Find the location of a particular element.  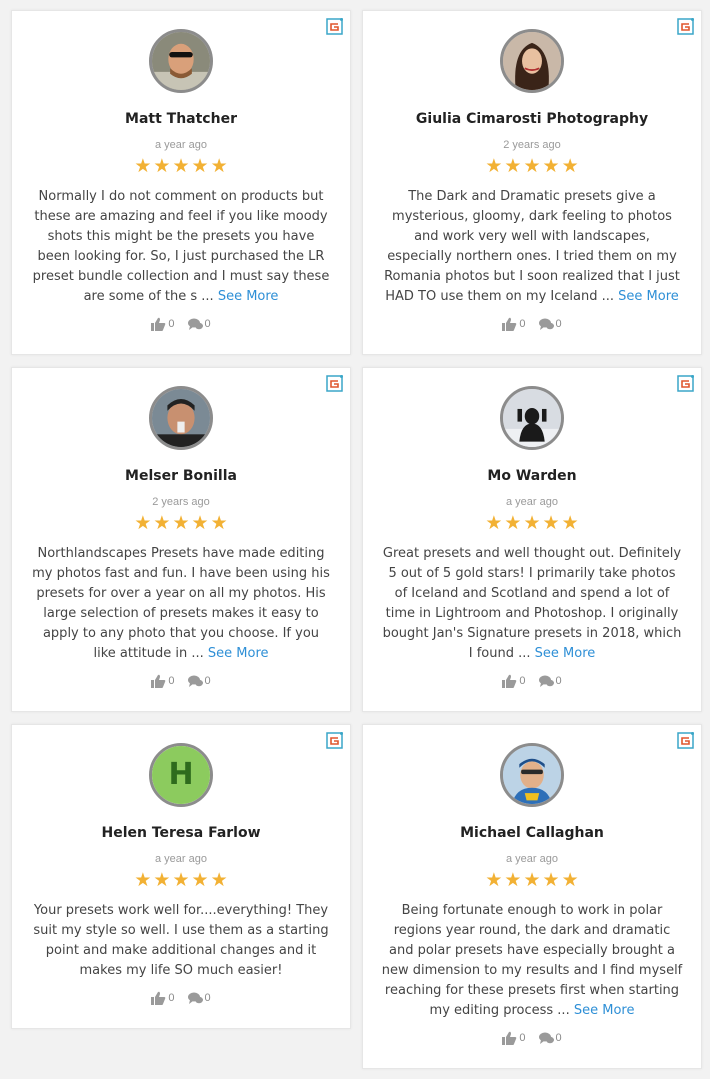

avatar-letter: H is located at coordinates (181, 775).